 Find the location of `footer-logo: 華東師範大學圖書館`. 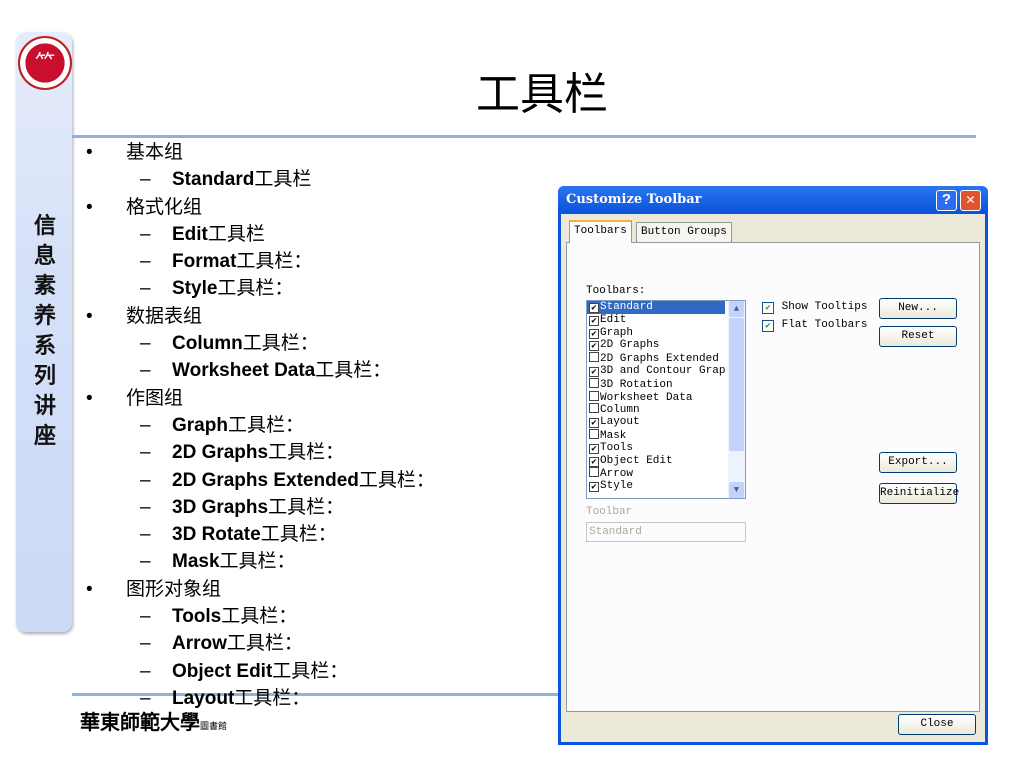

footer-logo: 華東師範大學圖書館 is located at coordinates (153, 720).